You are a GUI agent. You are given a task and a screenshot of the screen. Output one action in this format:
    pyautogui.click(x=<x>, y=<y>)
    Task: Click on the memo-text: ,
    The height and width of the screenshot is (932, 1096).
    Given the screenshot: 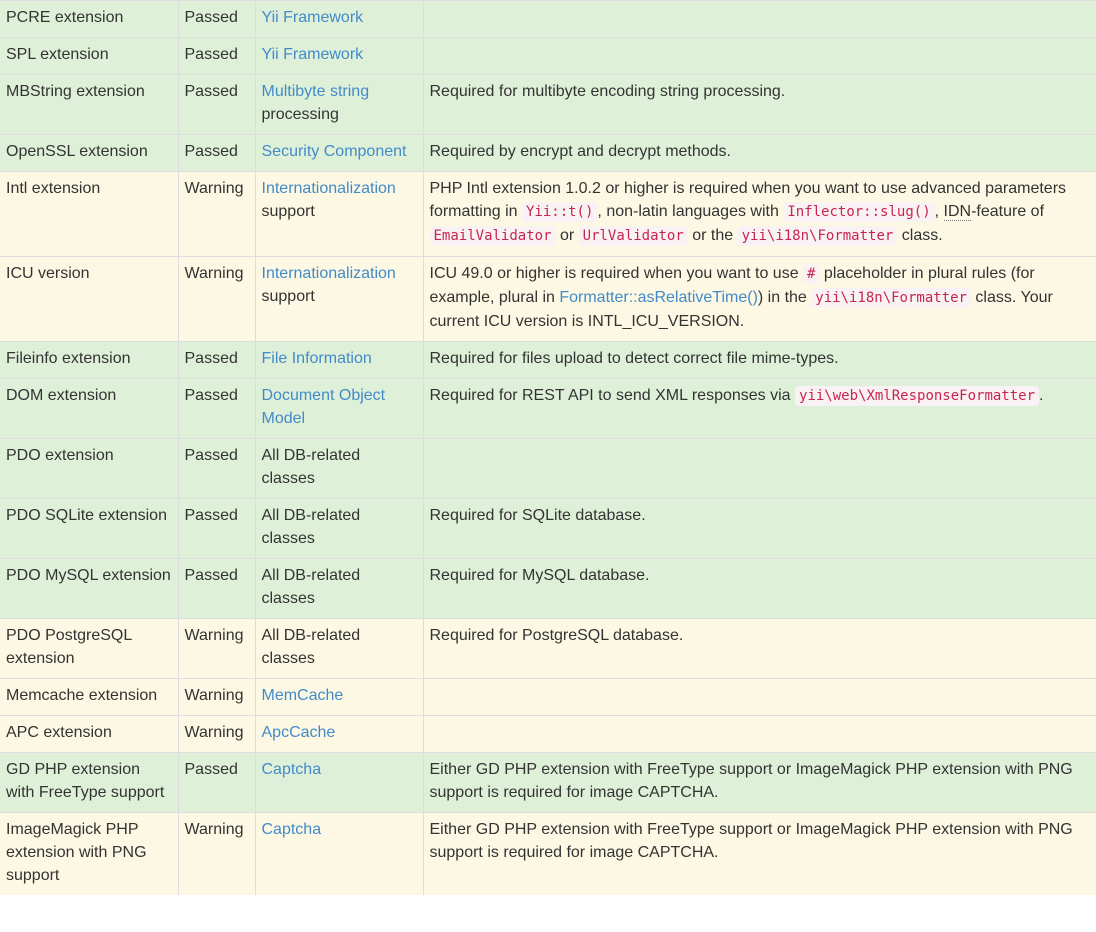 What is the action you would take?
    pyautogui.click(x=939, y=211)
    